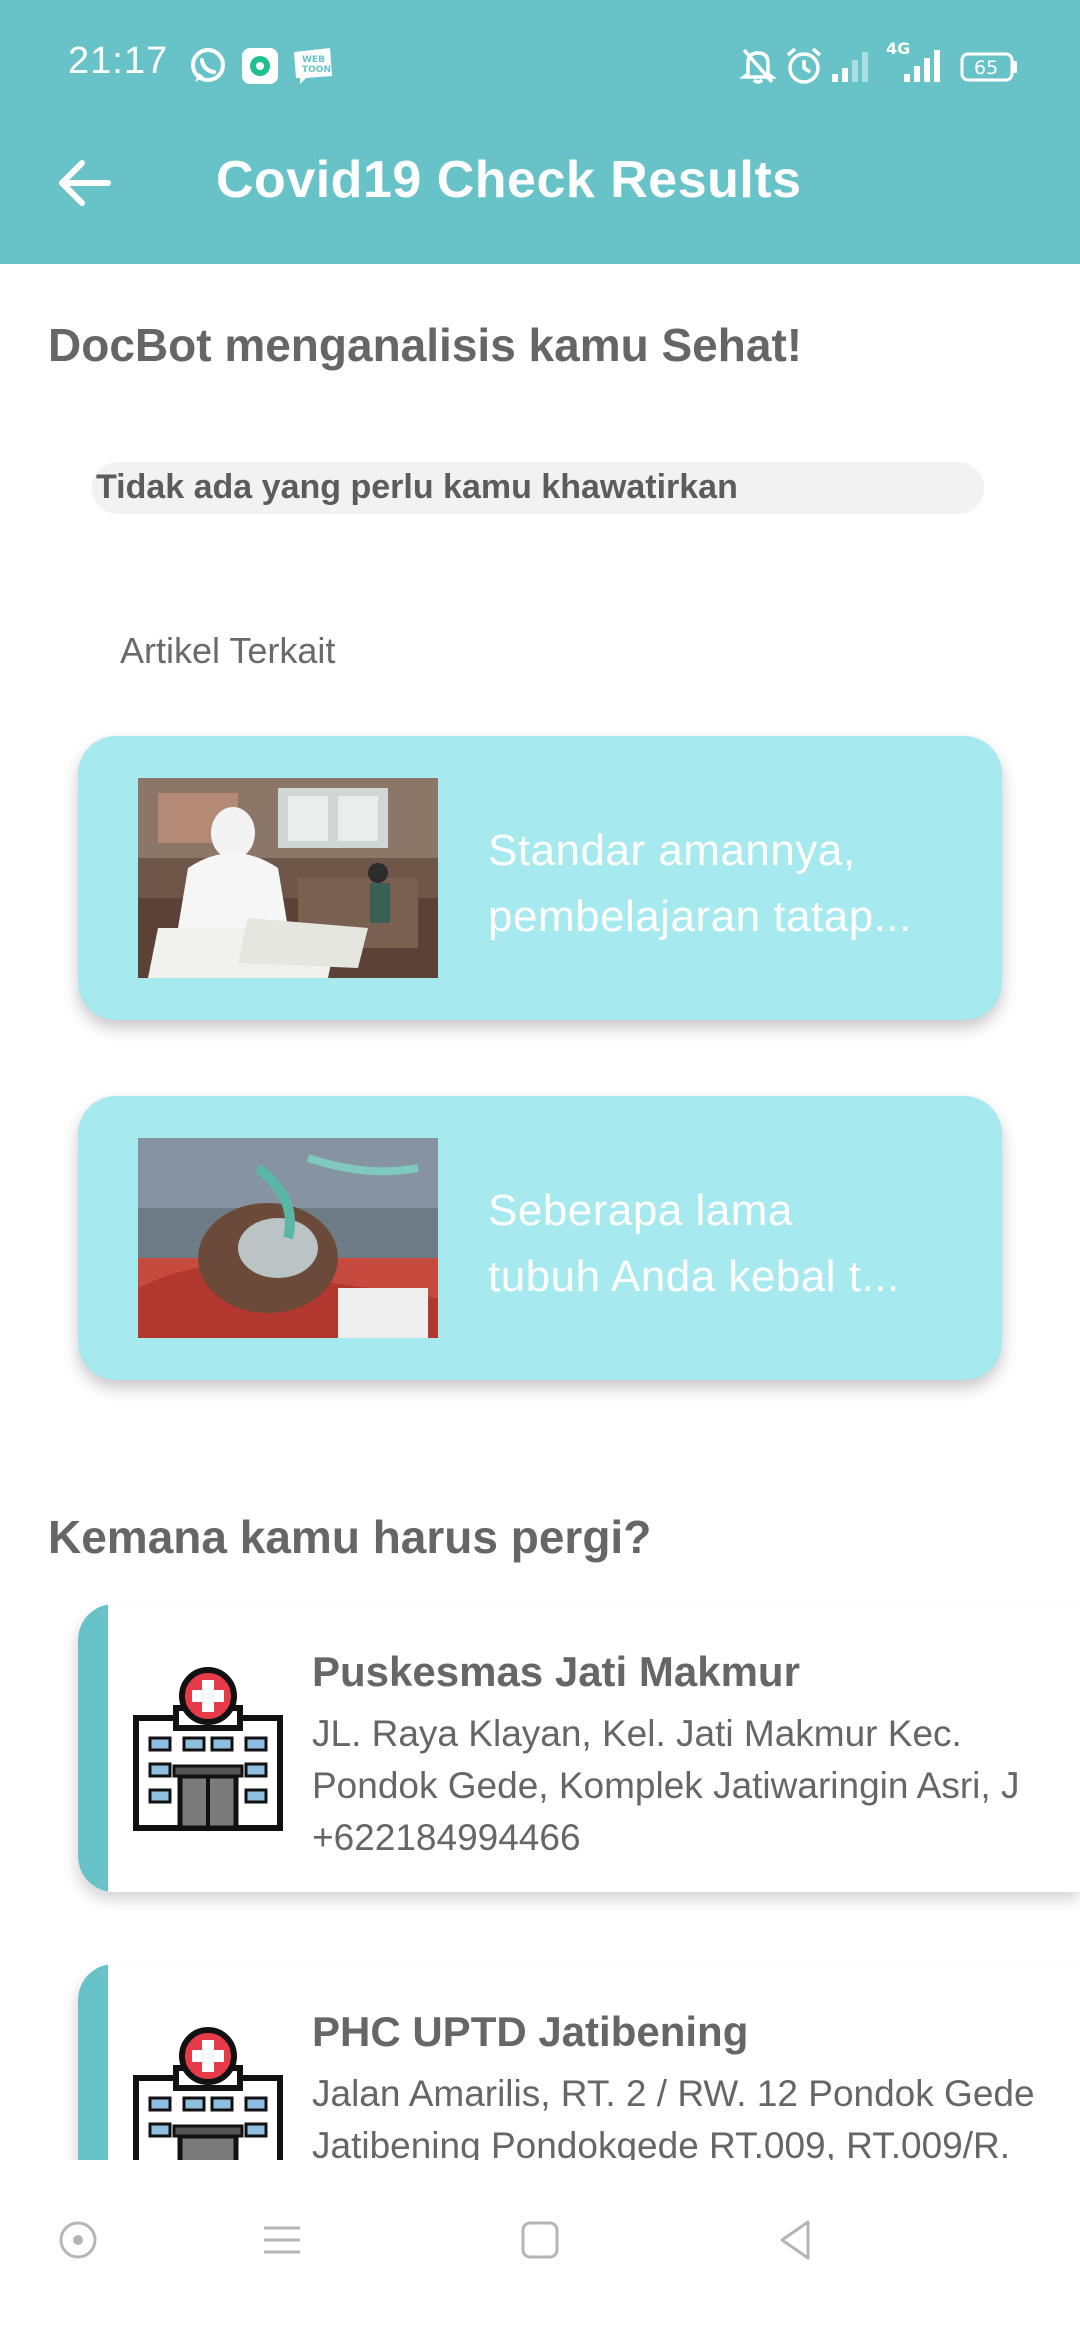 The height and width of the screenshot is (2340, 1080). I want to click on menu-button, so click(282, 2240).